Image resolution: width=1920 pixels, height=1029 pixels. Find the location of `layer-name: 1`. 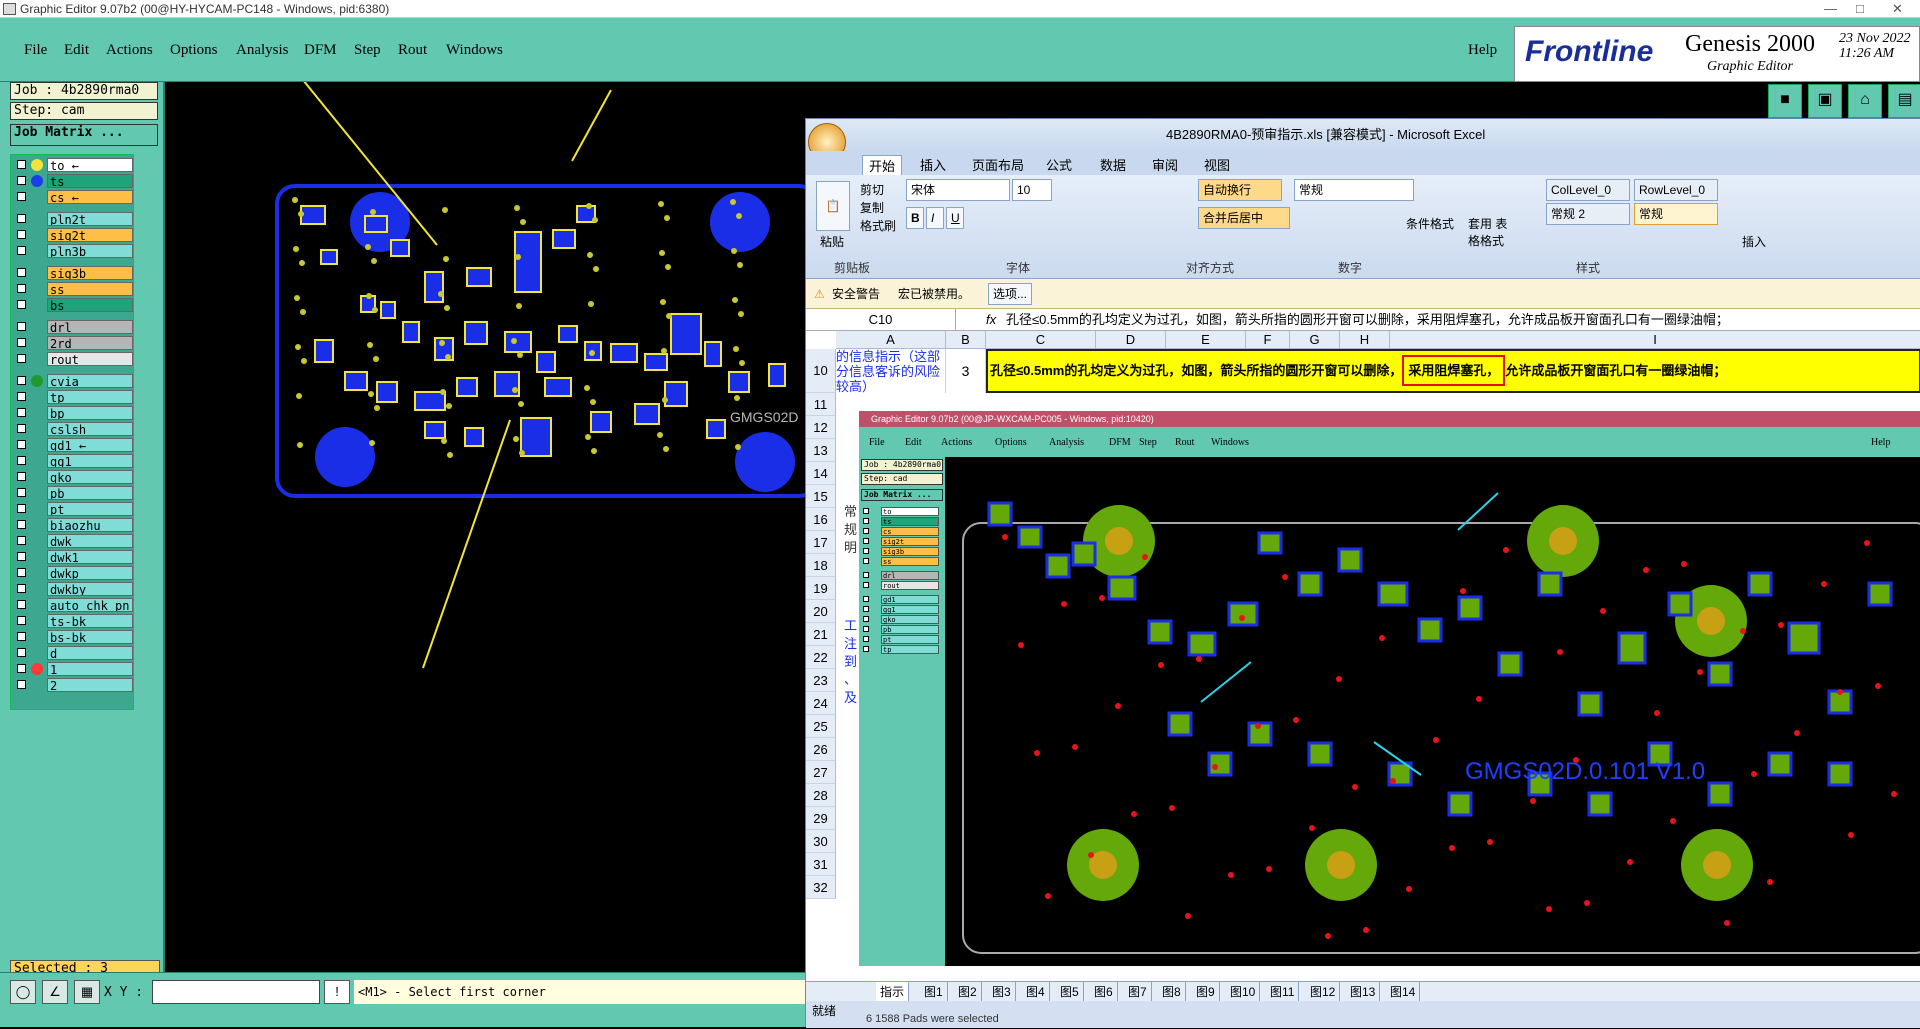

layer-name: 1 is located at coordinates (90, 669).